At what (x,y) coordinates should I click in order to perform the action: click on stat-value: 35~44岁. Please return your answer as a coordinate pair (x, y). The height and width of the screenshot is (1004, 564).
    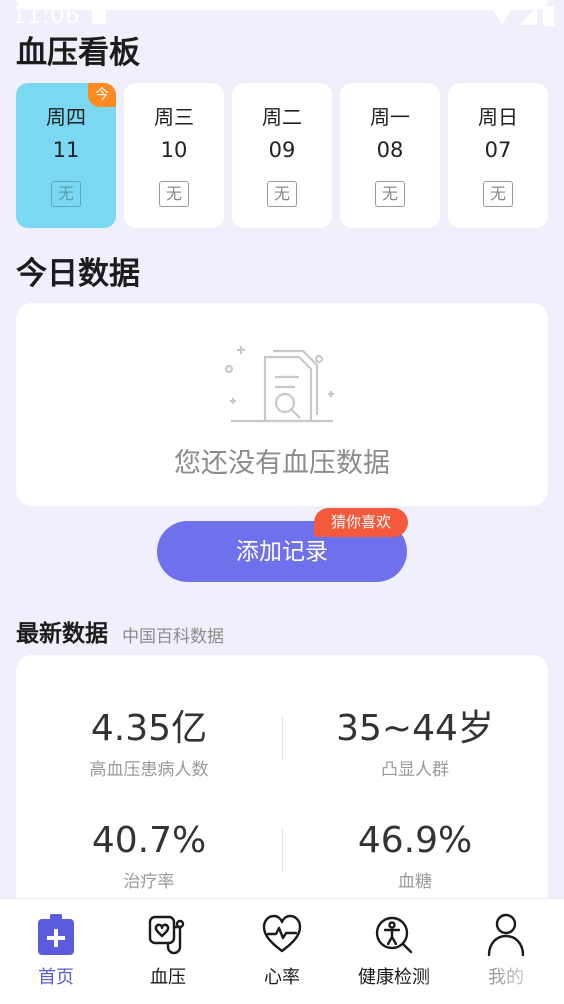
    Looking at the image, I should click on (415, 728).